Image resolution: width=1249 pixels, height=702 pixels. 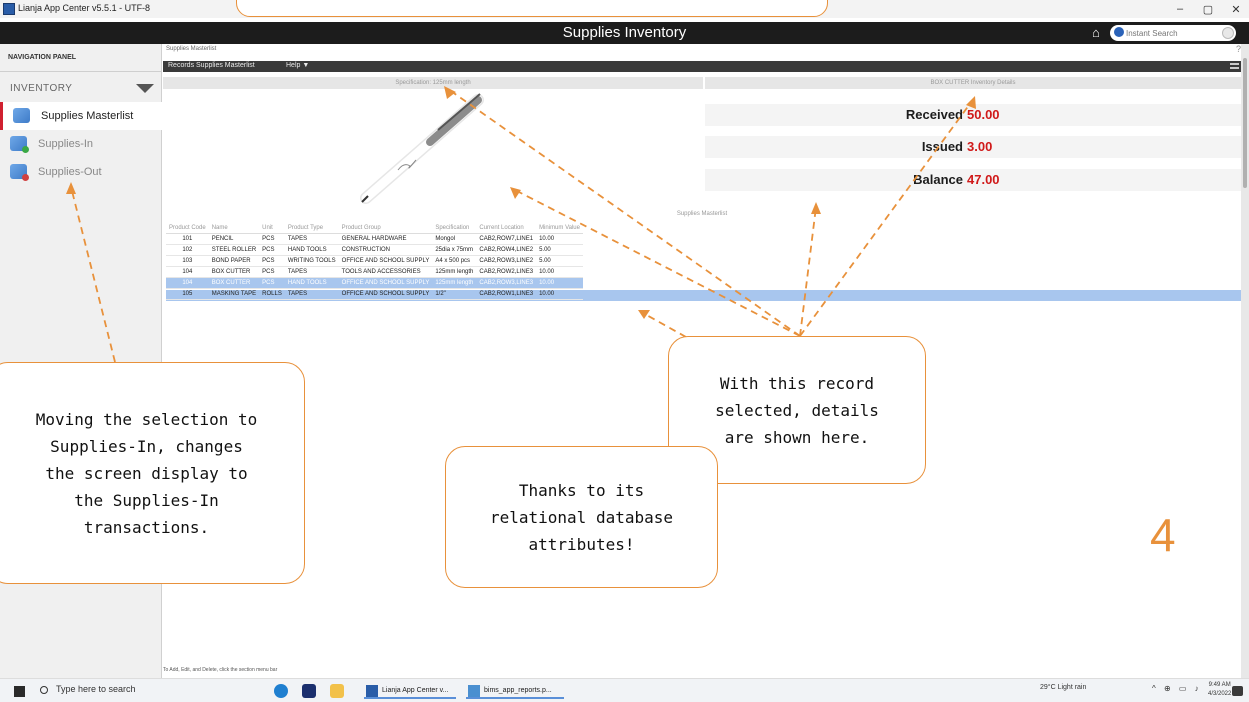 What do you see at coordinates (506, 250) in the screenshot?
I see `table-cell: CAB2,ROW4,LINE2` at bounding box center [506, 250].